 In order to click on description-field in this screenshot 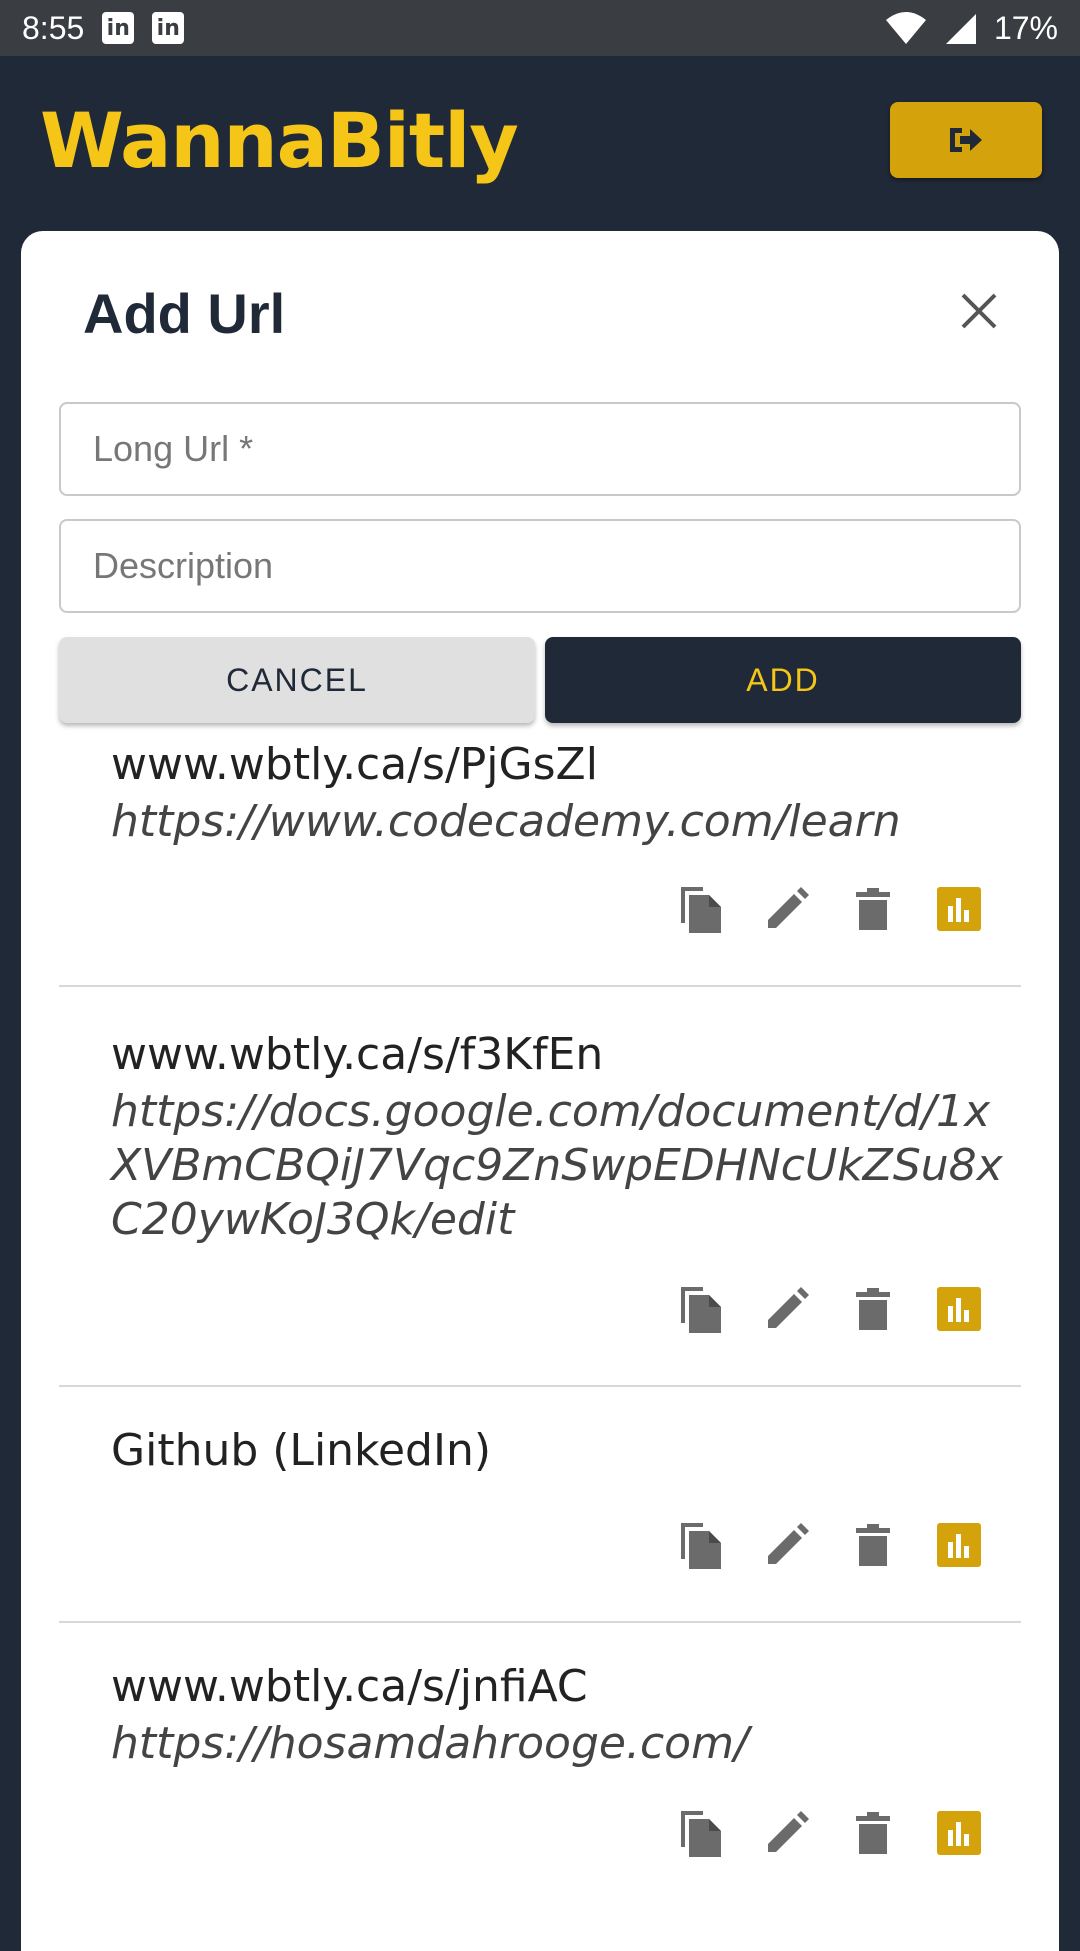, I will do `click(540, 566)`.